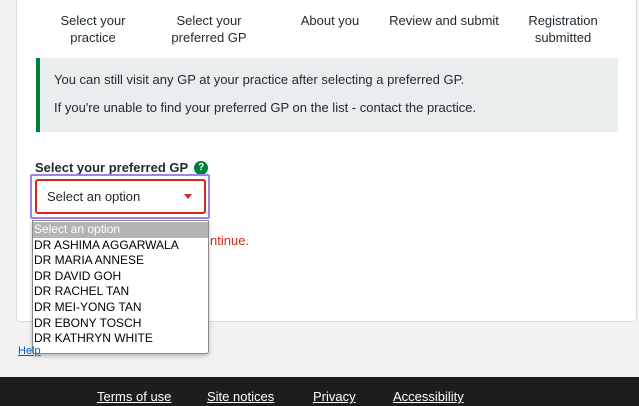 The width and height of the screenshot is (639, 406). I want to click on footer-link-accessibility: Accessibility, so click(428, 396).